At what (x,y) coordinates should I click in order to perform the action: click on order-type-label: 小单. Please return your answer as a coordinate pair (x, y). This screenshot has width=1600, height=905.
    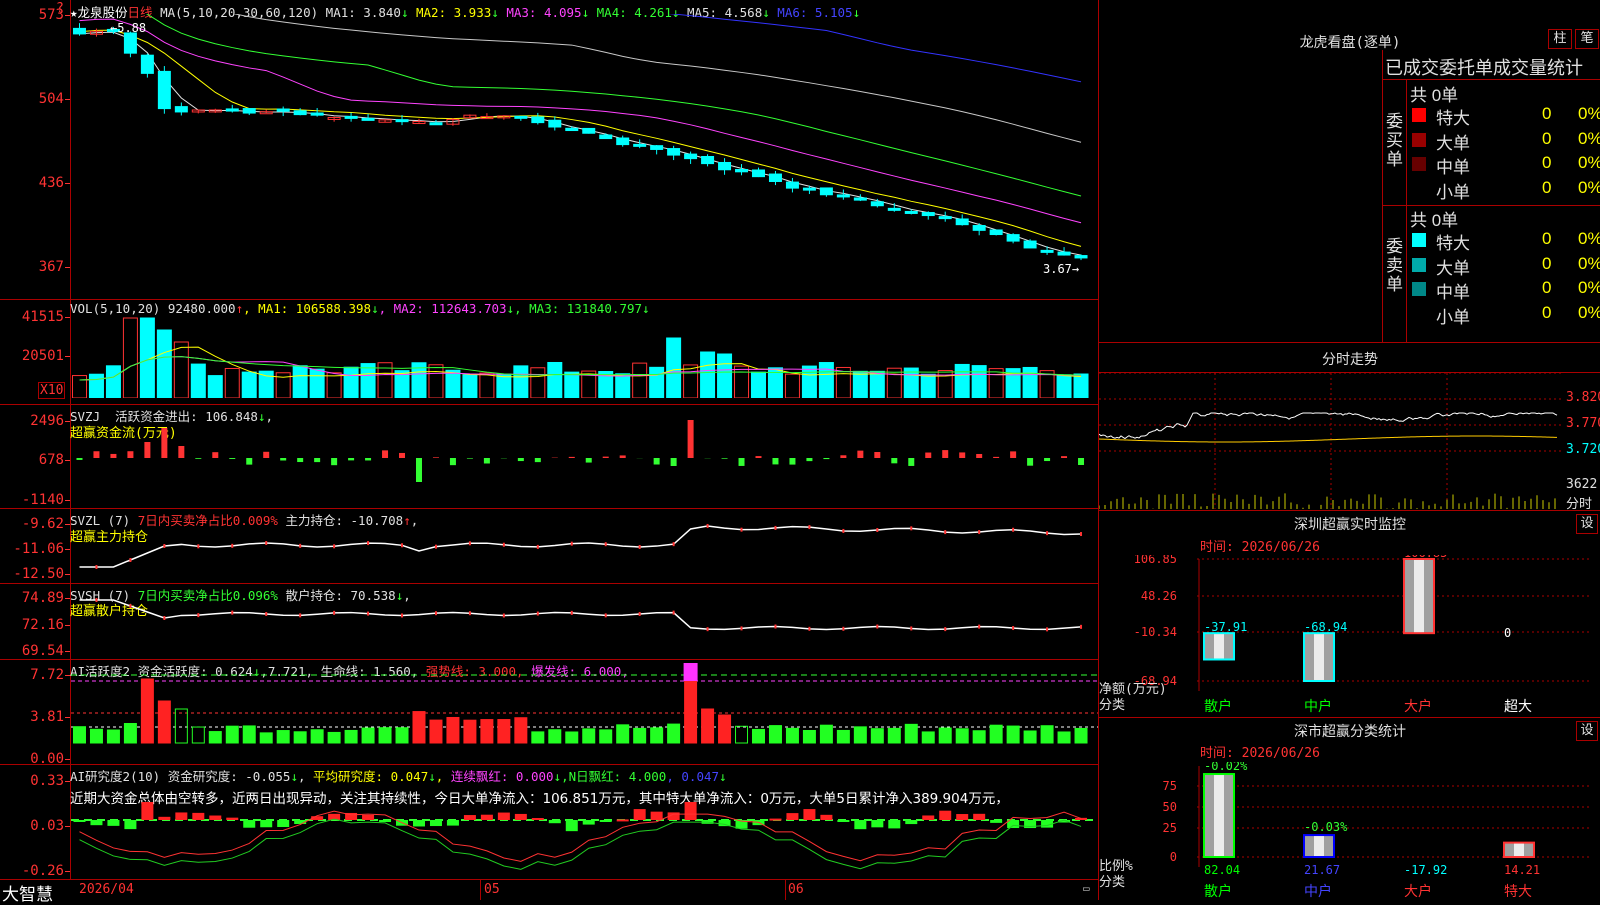
    Looking at the image, I should click on (1453, 315).